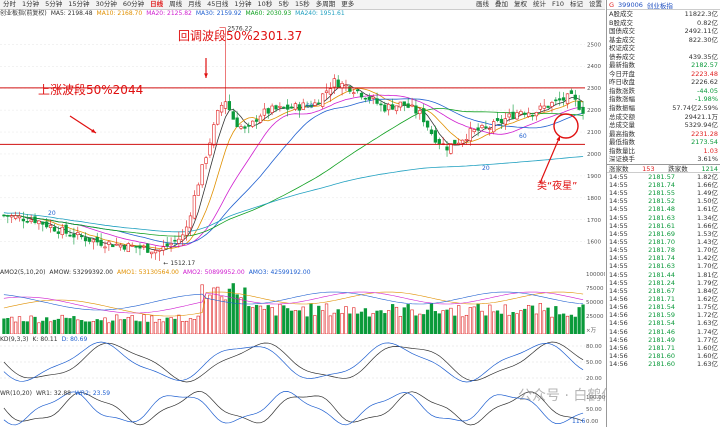 The image size is (720, 427). What do you see at coordinates (618, 347) in the screenshot?
I see `tick-cell: 14:56` at bounding box center [618, 347].